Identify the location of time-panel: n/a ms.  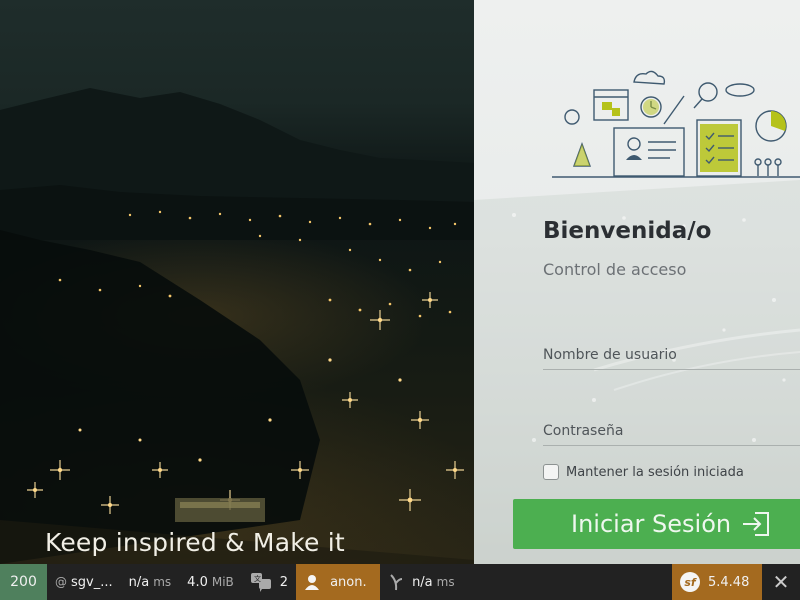
(150, 582).